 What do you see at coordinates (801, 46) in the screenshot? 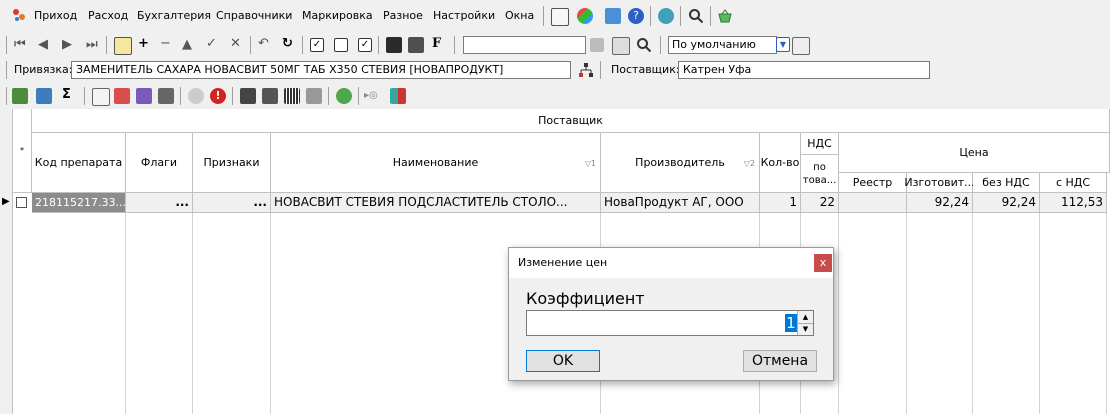
I see `settings-icon` at bounding box center [801, 46].